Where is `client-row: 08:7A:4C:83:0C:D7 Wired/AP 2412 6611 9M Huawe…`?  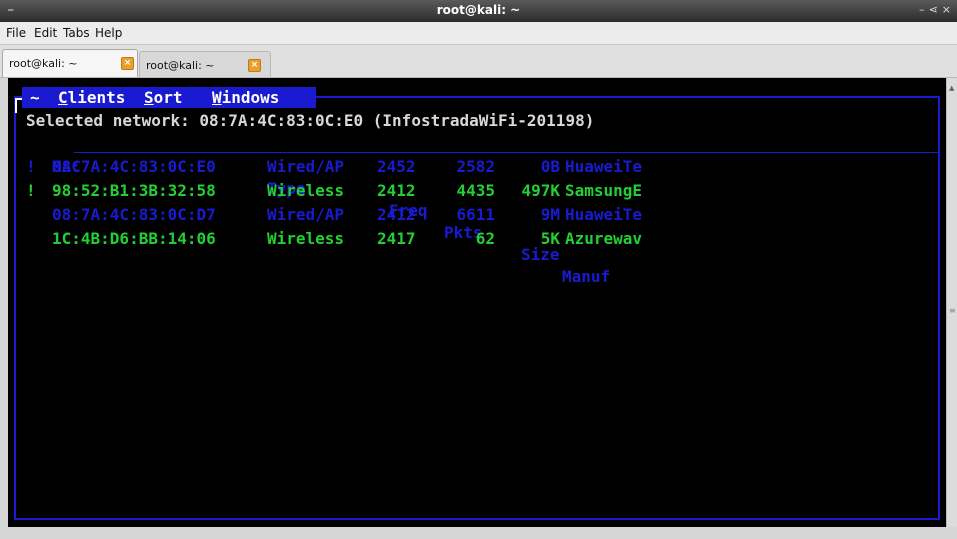 client-row: 08:7A:4C:83:0C:D7 Wired/AP 2412 6611 9M Huawe… is located at coordinates (473, 215).